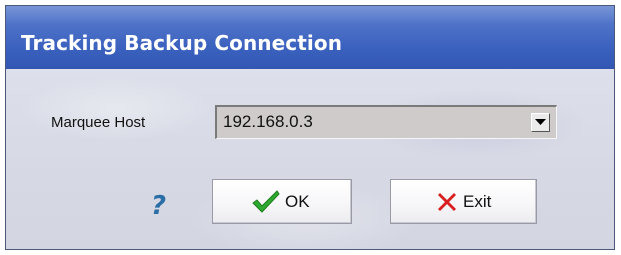 The image size is (621, 255). Describe the element at coordinates (268, 121) in the screenshot. I see `marquee-host-value: 192.168.0.3` at that location.